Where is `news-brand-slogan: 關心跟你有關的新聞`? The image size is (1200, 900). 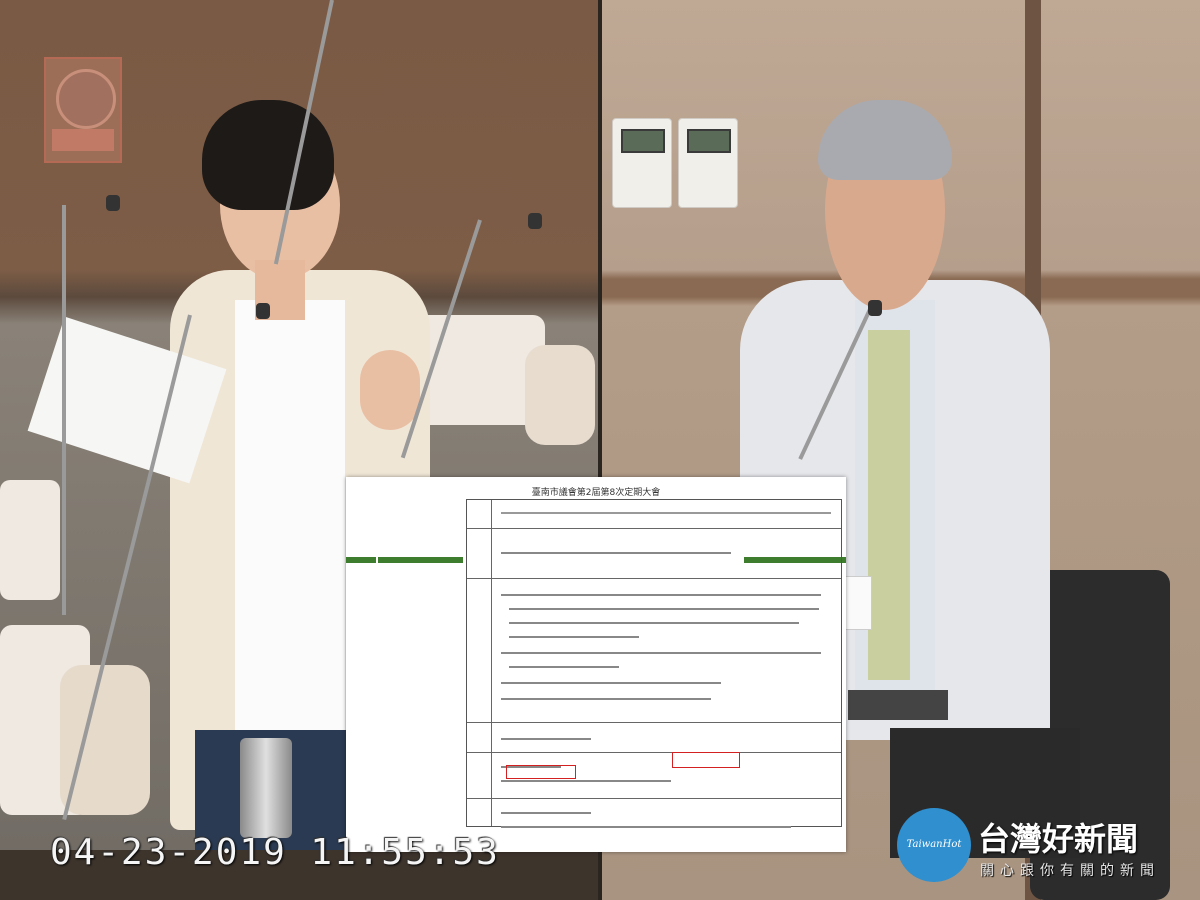 news-brand-slogan: 關心跟你有關的新聞 is located at coordinates (1070, 871).